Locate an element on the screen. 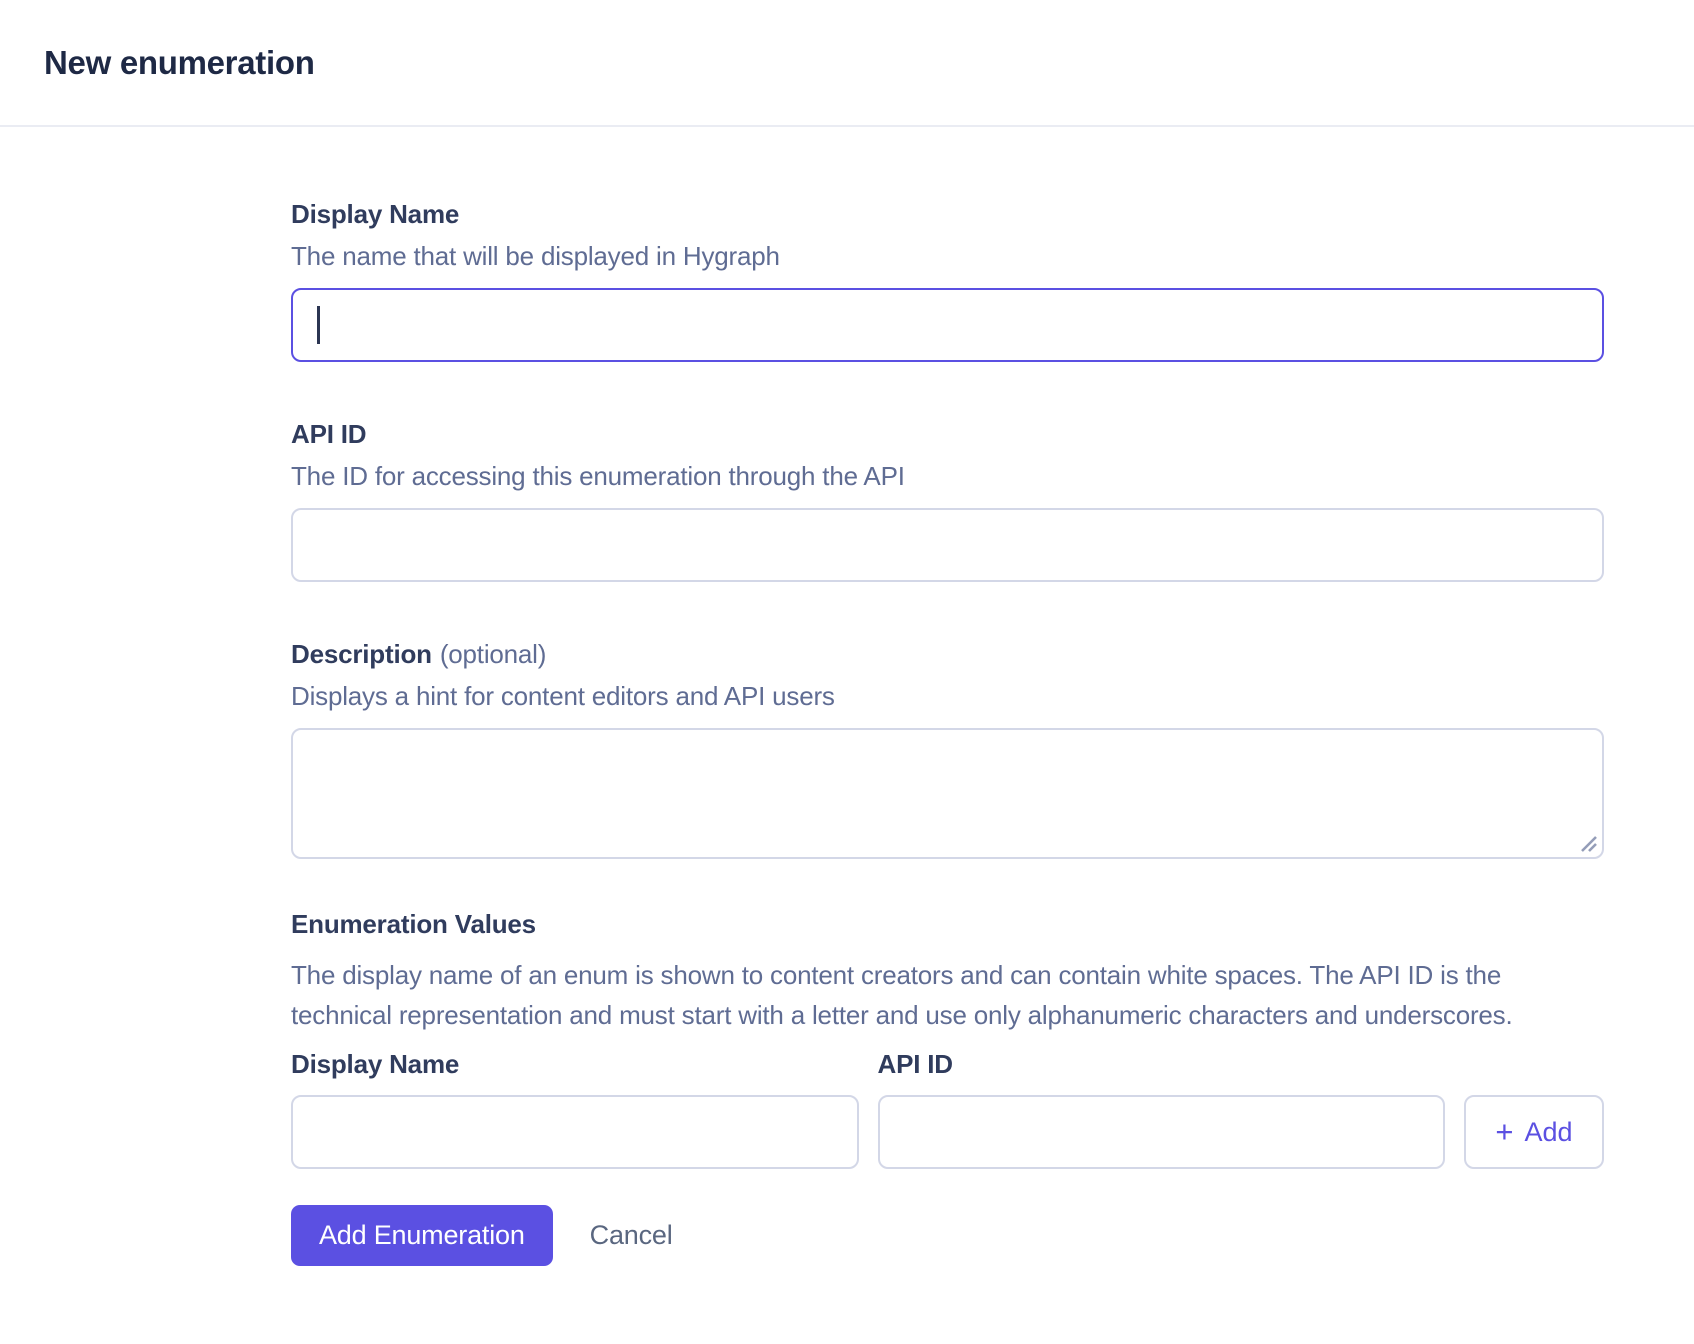  enum-api-id-input is located at coordinates (1161, 1132).